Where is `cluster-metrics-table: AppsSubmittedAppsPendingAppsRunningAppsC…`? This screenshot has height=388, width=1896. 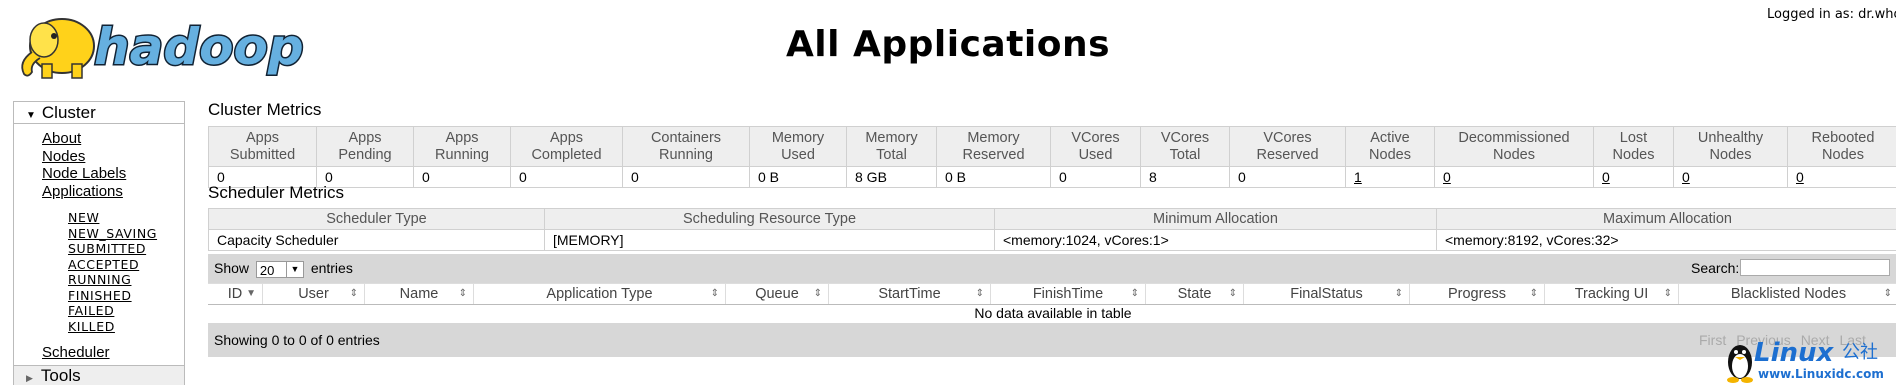 cluster-metrics-table: AppsSubmittedAppsPendingAppsRunningAppsC… is located at coordinates (1052, 157).